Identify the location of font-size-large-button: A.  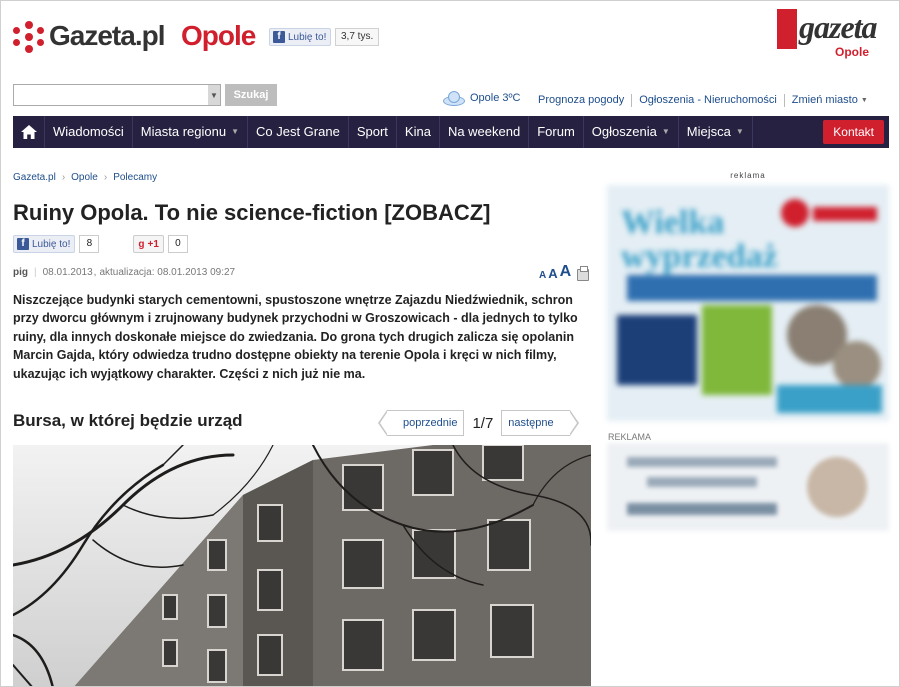
(566, 272).